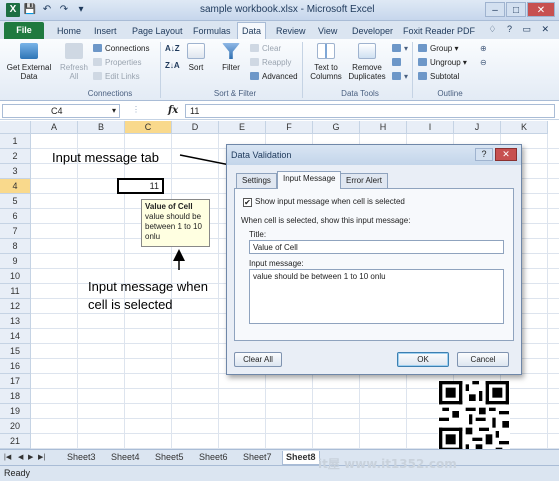 This screenshot has height=481, width=559. Describe the element at coordinates (15, 336) in the screenshot. I see `row-header: 14` at that location.